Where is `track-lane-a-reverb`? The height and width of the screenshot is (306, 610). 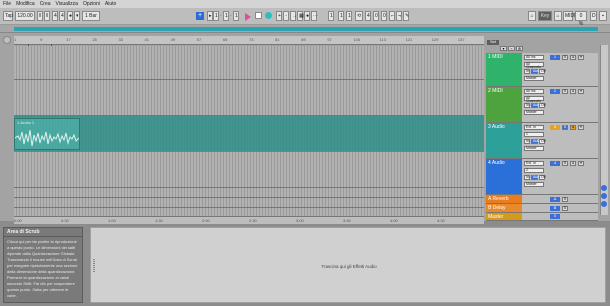 track-lane-a-reverb is located at coordinates (249, 193).